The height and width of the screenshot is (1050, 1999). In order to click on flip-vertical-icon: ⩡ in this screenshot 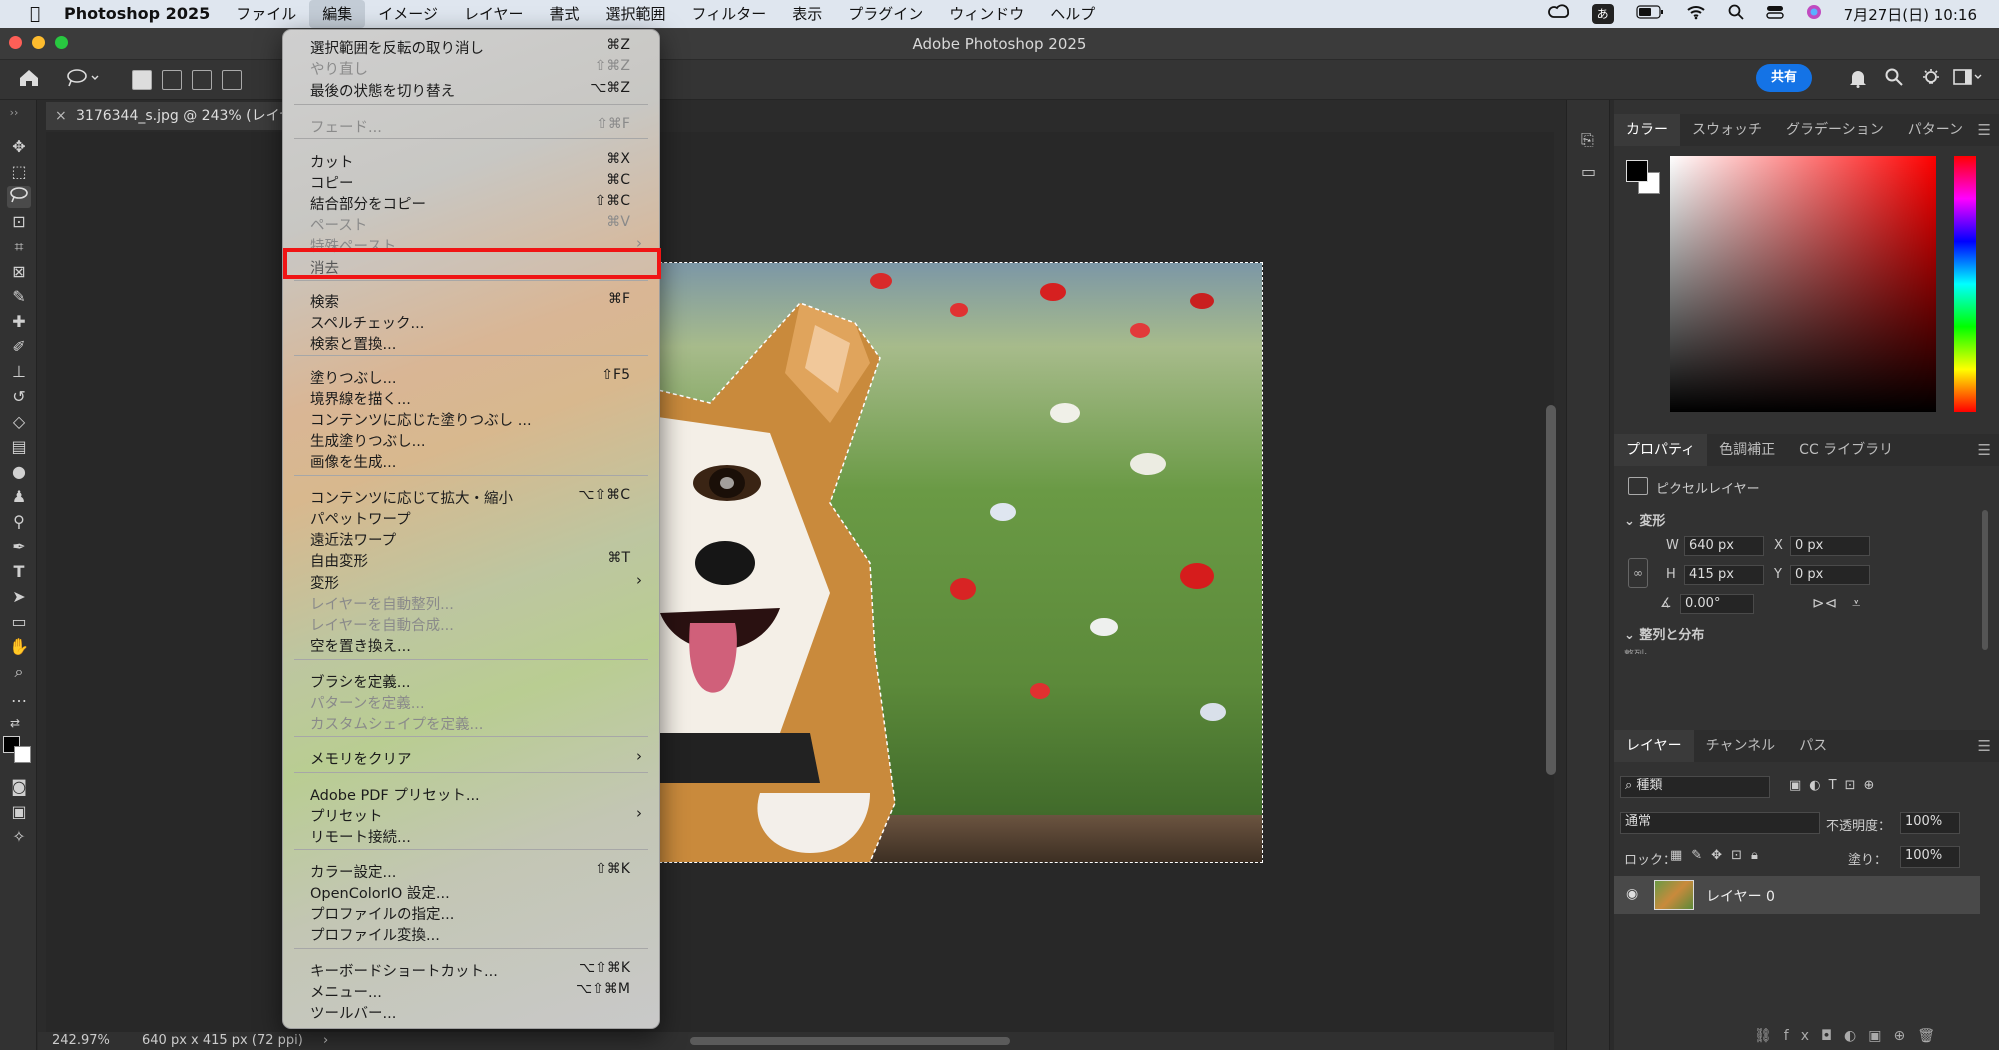, I will do `click(1856, 603)`.